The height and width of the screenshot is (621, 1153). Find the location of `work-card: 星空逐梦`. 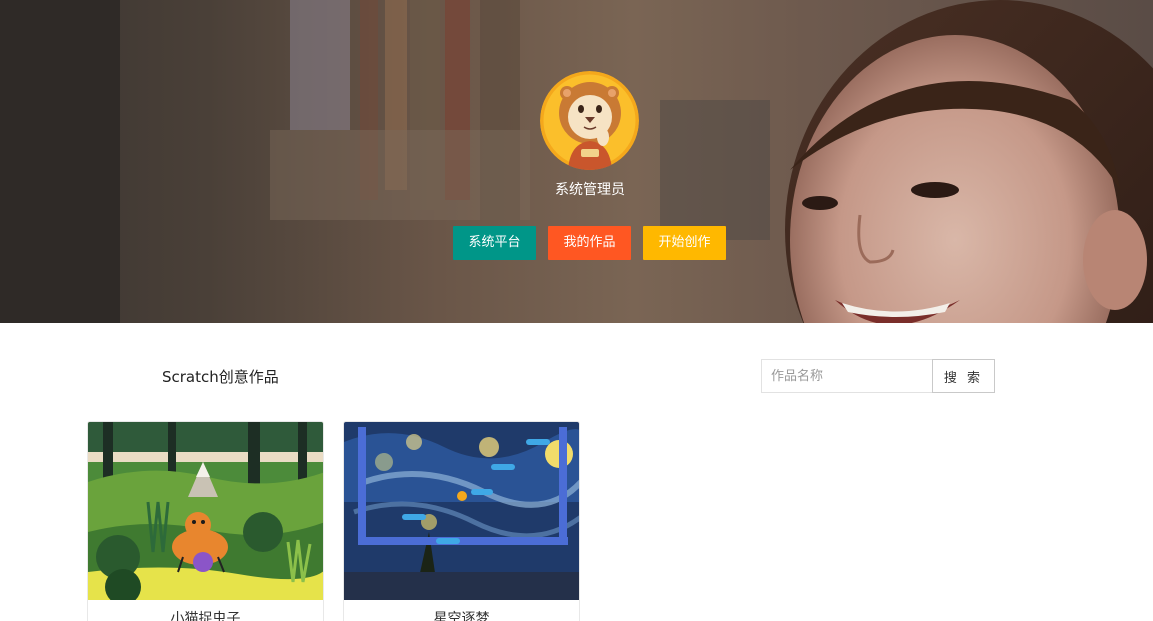

work-card: 星空逐梦 is located at coordinates (461, 521).